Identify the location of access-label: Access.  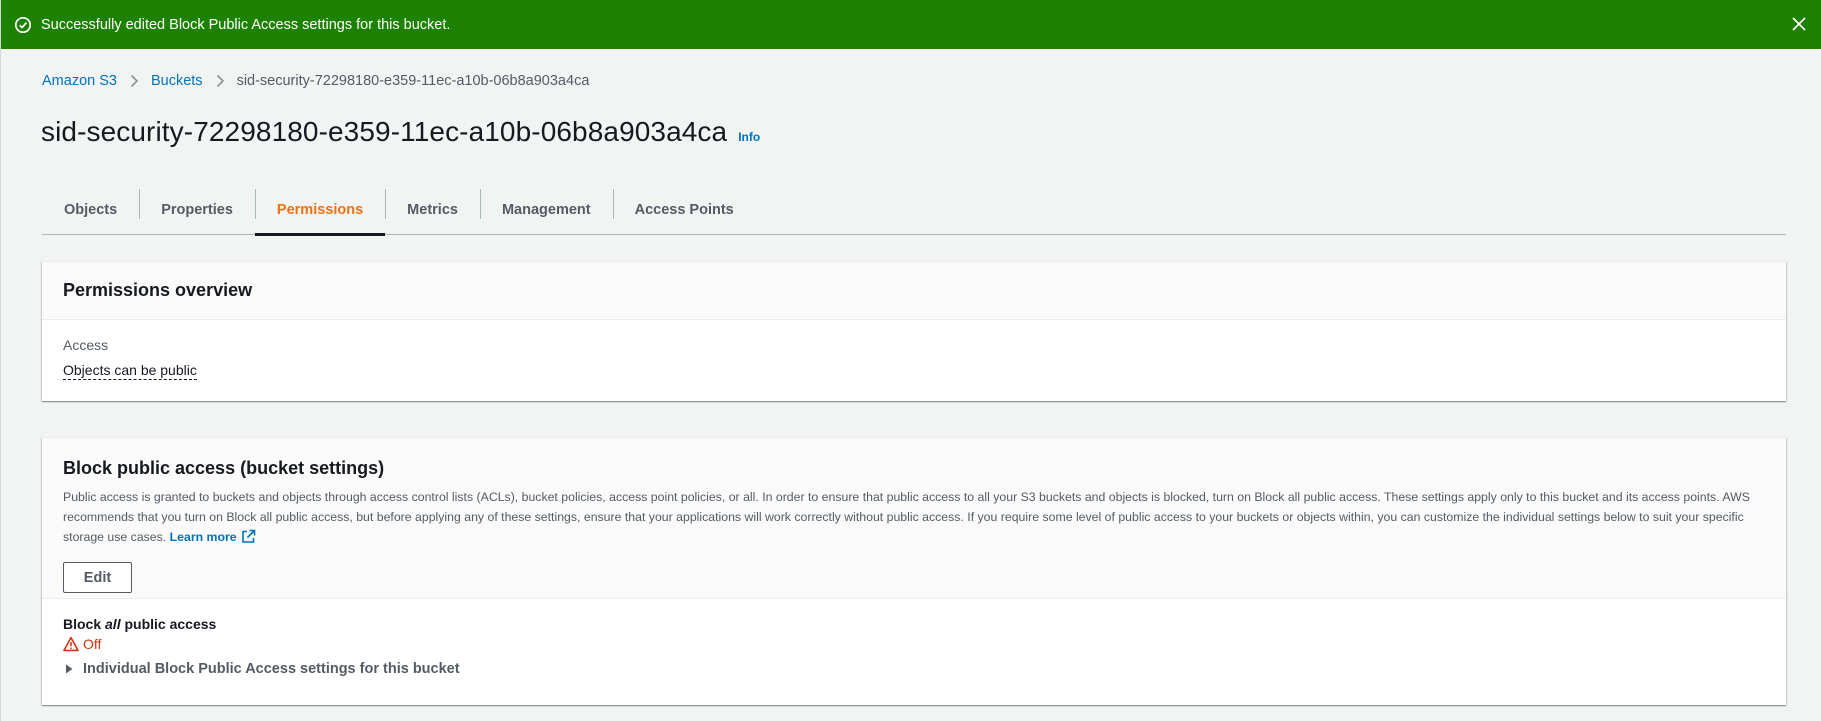
(86, 345).